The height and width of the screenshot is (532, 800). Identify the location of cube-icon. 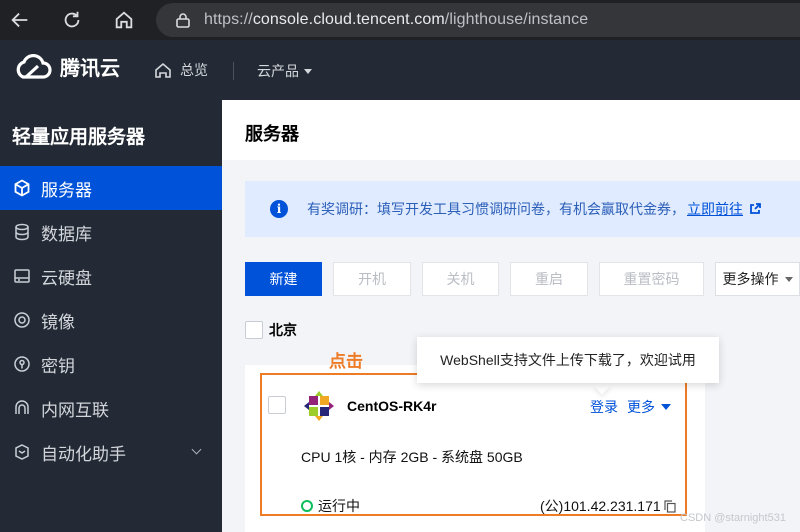
(22, 188).